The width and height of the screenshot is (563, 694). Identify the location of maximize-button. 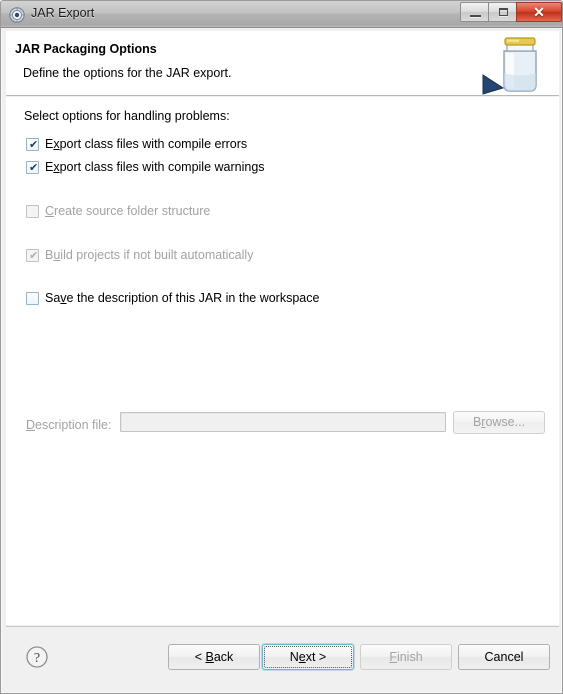
(502, 12).